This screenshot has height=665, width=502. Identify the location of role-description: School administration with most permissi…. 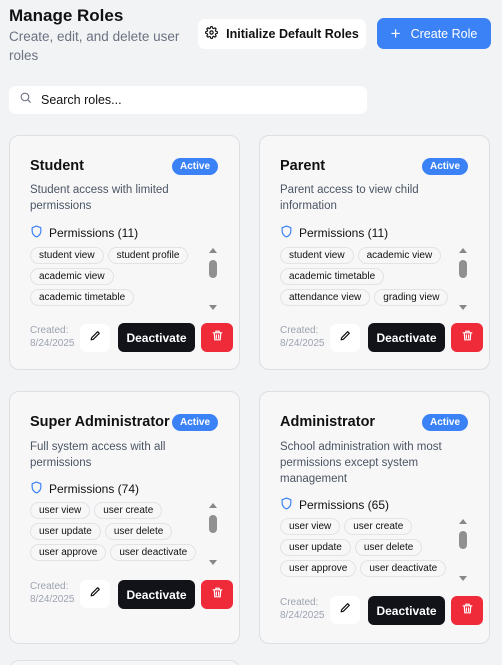
(361, 463).